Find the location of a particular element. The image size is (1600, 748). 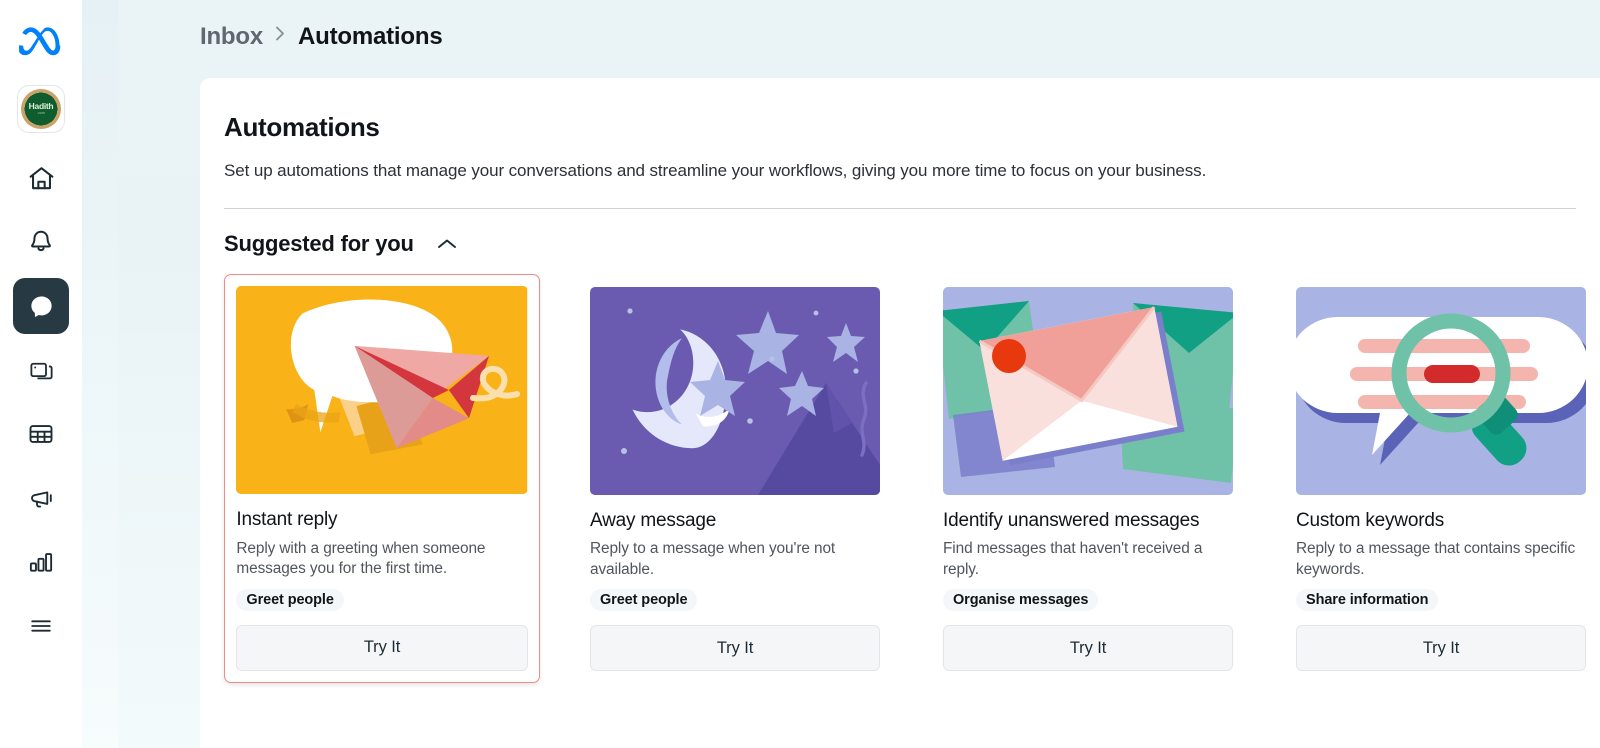

card-tag-row: Share information is located at coordinates (1441, 600).